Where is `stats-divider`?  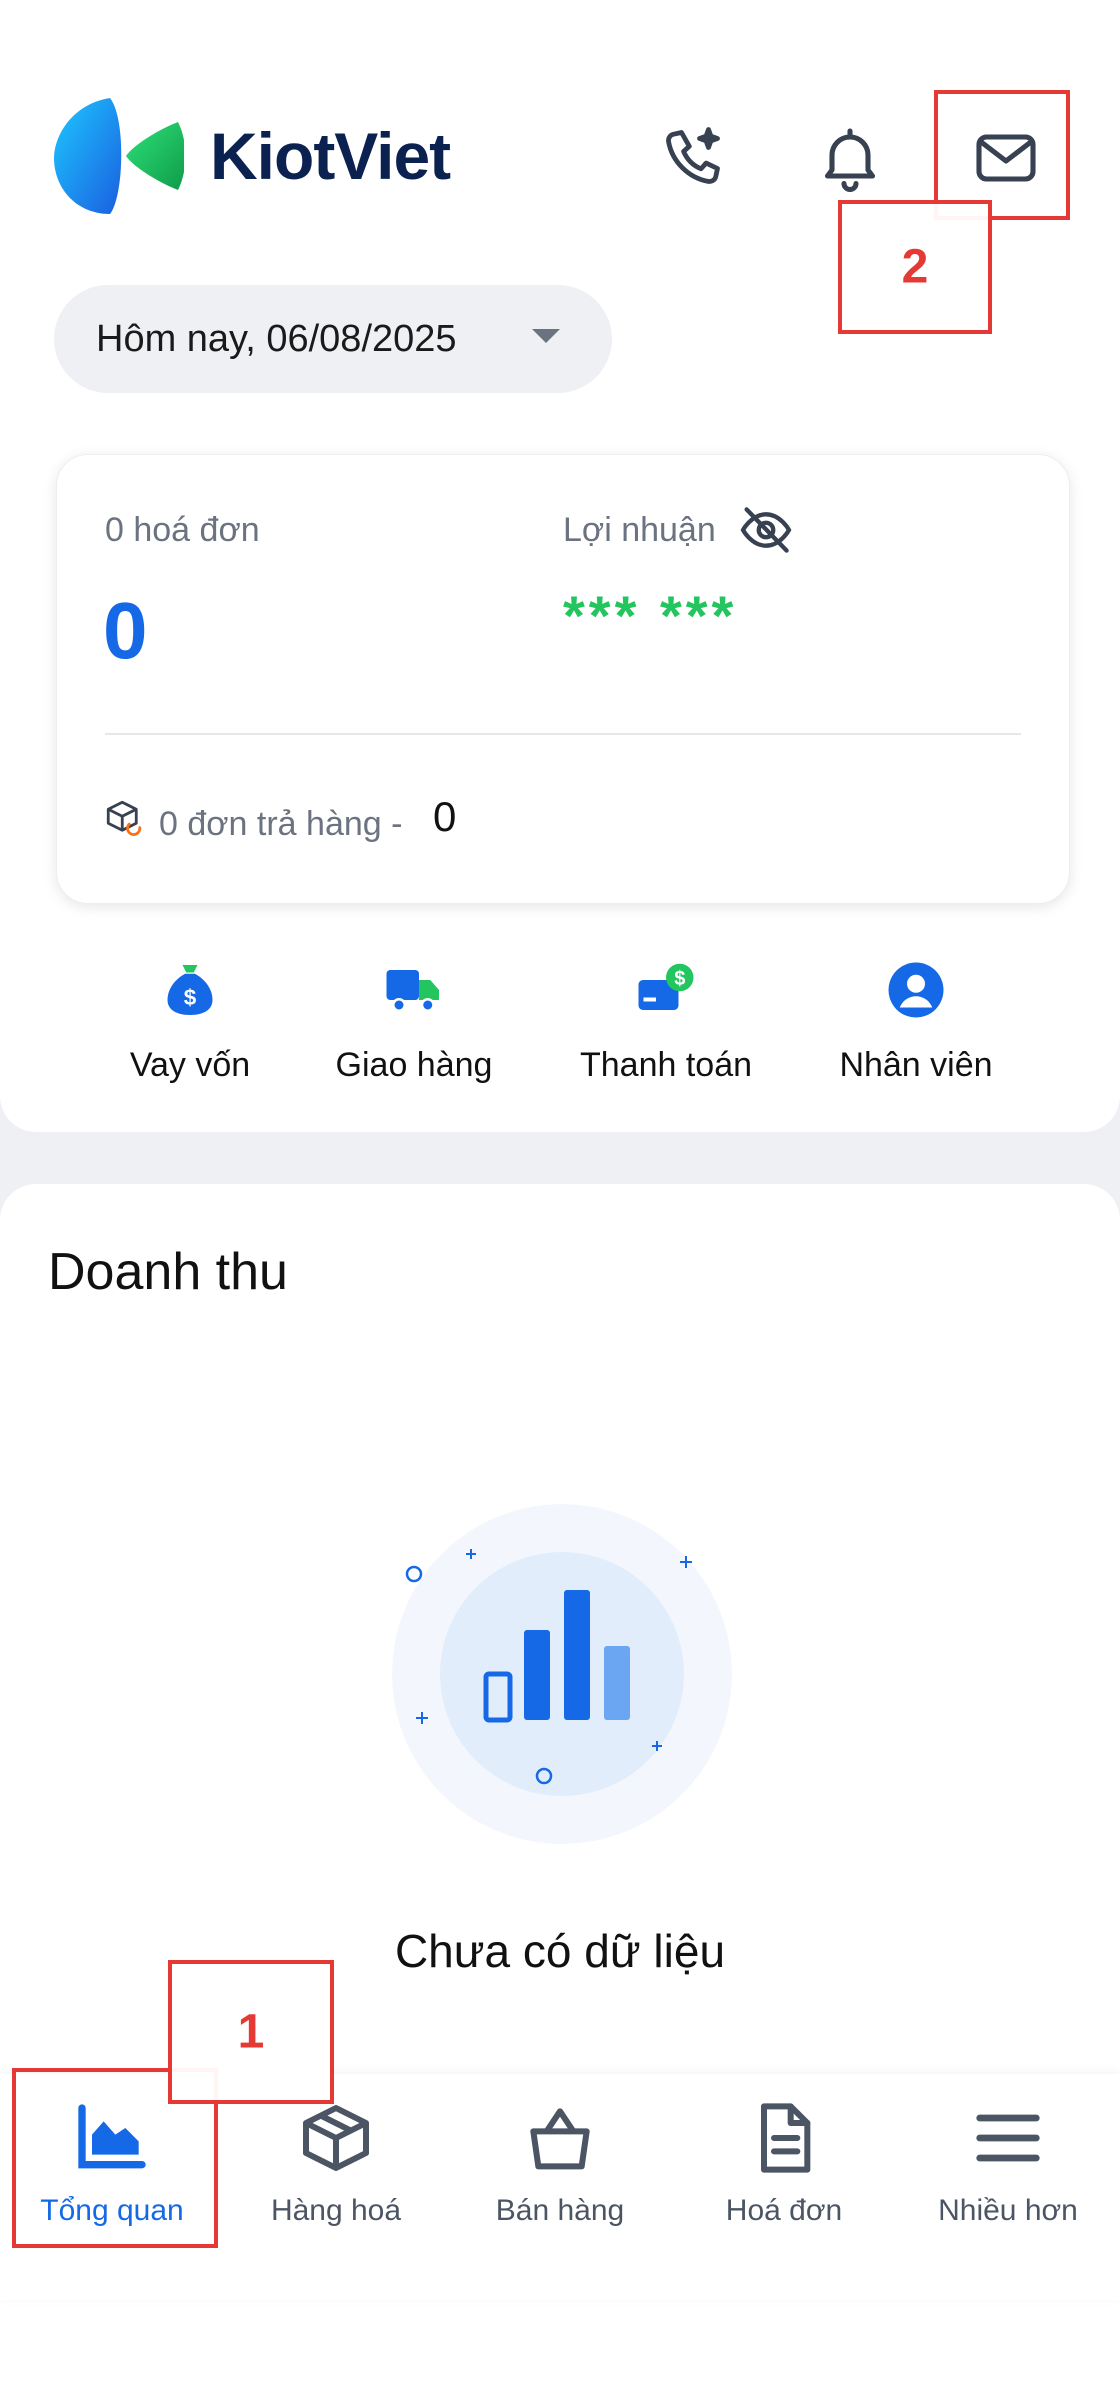 stats-divider is located at coordinates (563, 734).